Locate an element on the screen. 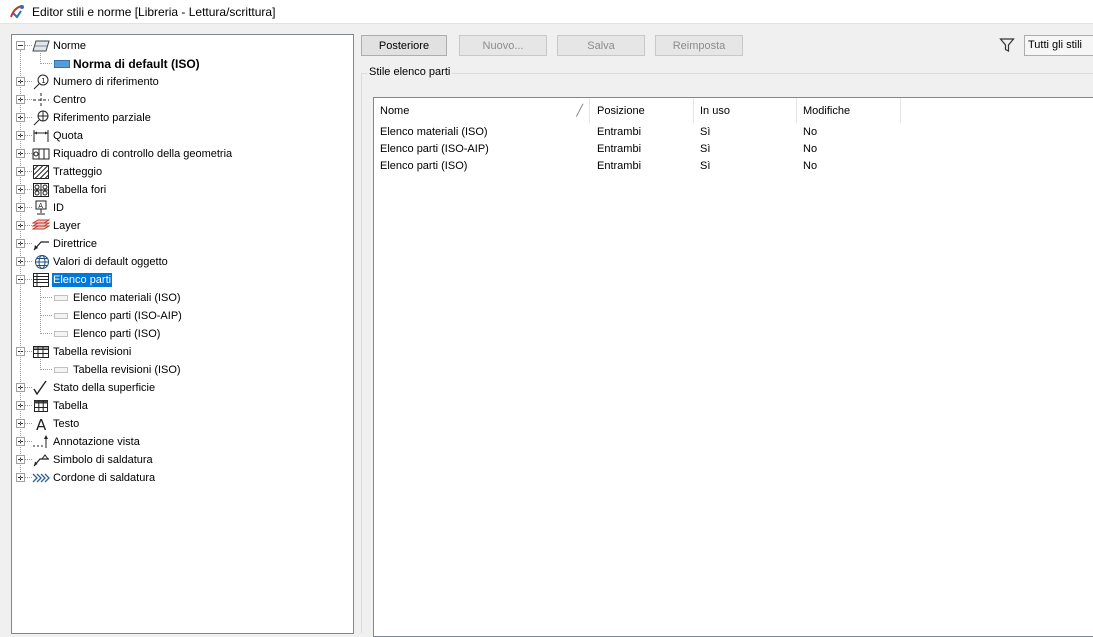 The height and width of the screenshot is (637, 1093). weld-bead-icon is located at coordinates (41, 478).